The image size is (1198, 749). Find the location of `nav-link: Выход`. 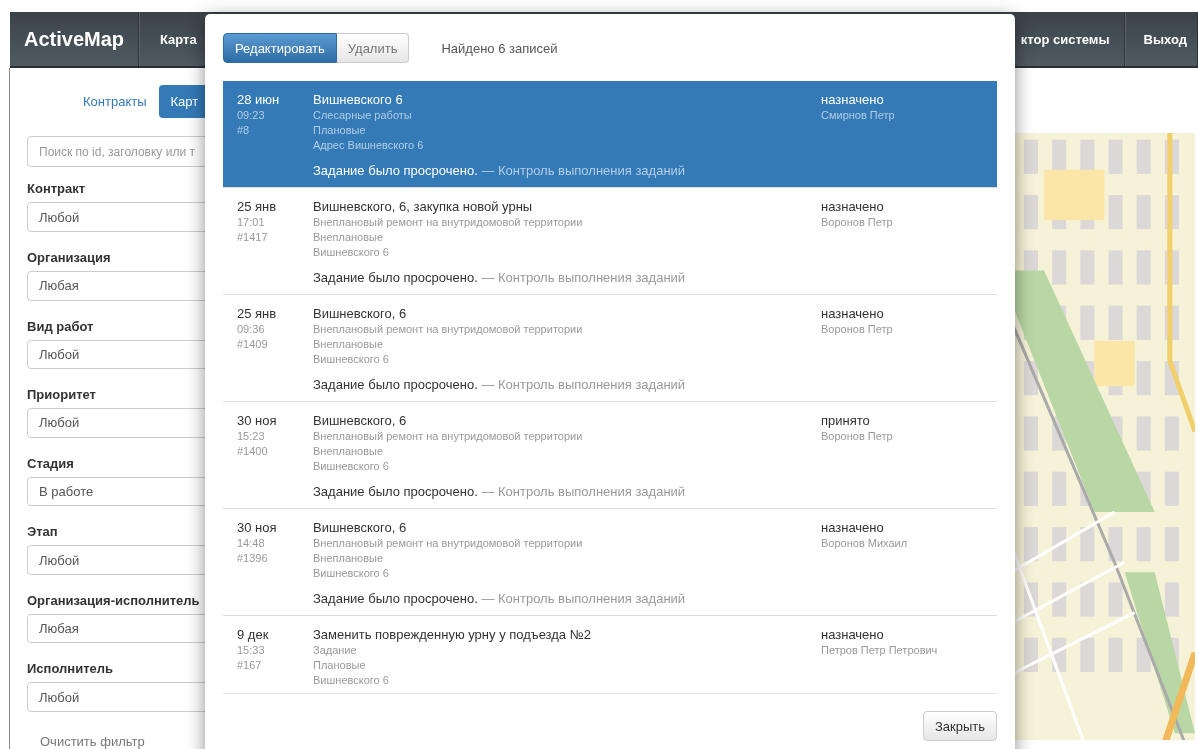

nav-link: Выход is located at coordinates (1161, 39).